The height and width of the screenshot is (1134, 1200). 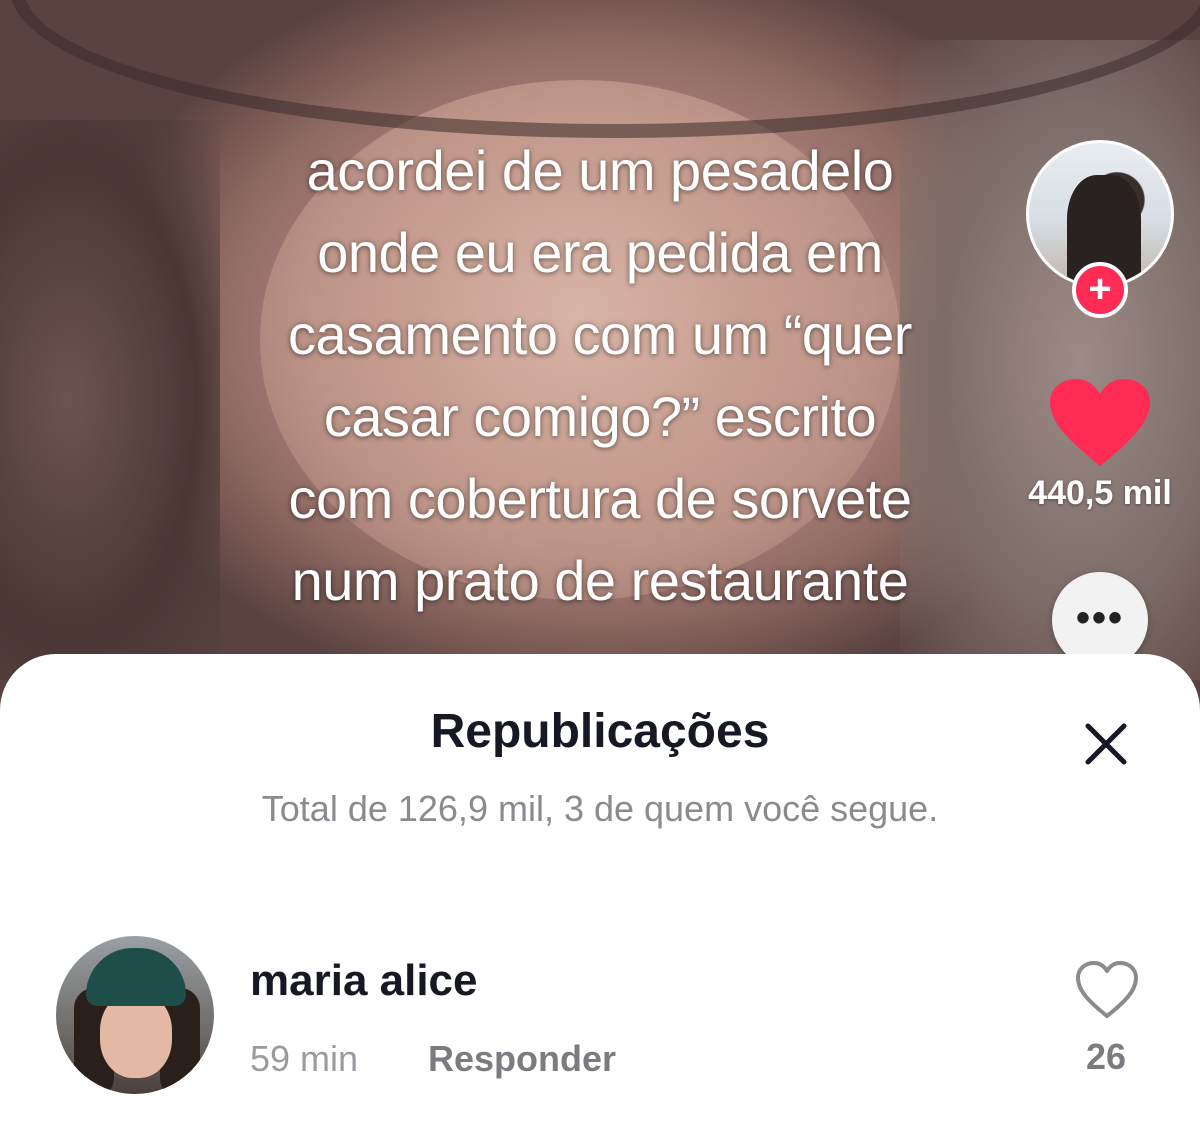 What do you see at coordinates (600, 731) in the screenshot?
I see `sheet-title: Republicações` at bounding box center [600, 731].